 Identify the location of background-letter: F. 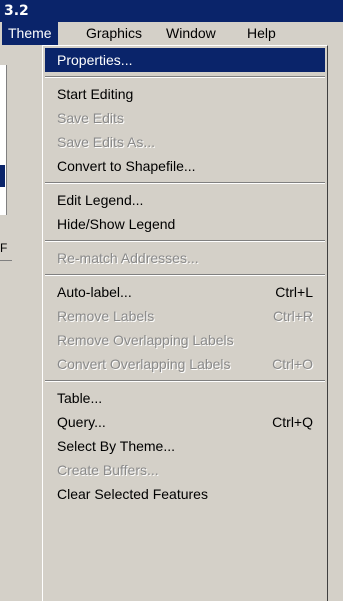
(4, 248).